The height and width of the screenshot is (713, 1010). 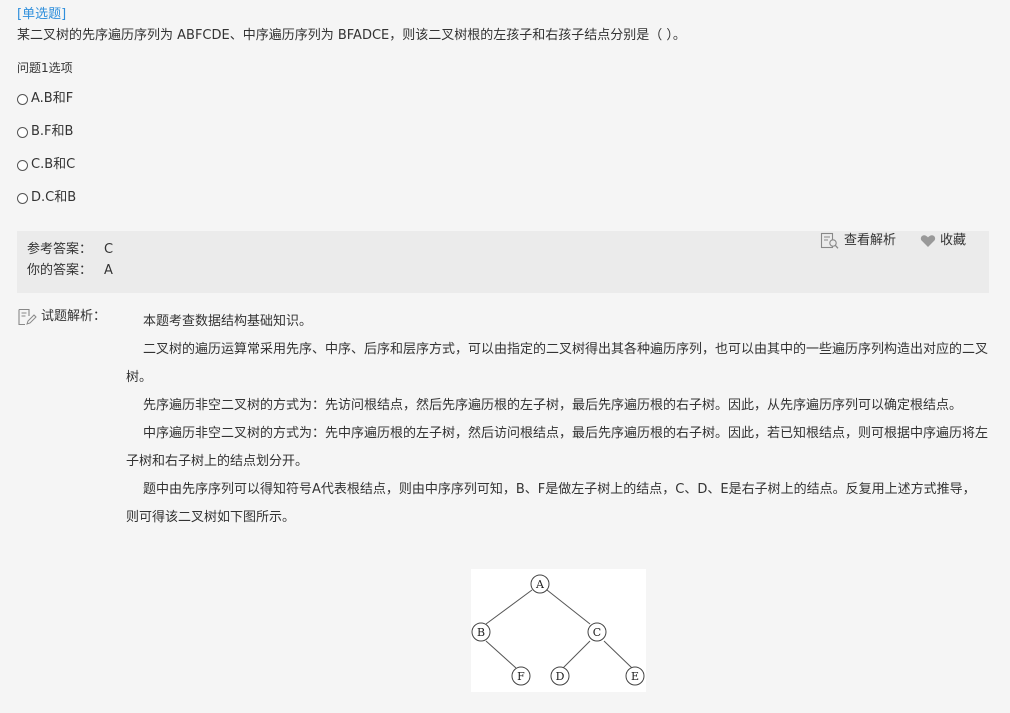 What do you see at coordinates (52, 131) in the screenshot?
I see `option-b-label: B.F和B` at bounding box center [52, 131].